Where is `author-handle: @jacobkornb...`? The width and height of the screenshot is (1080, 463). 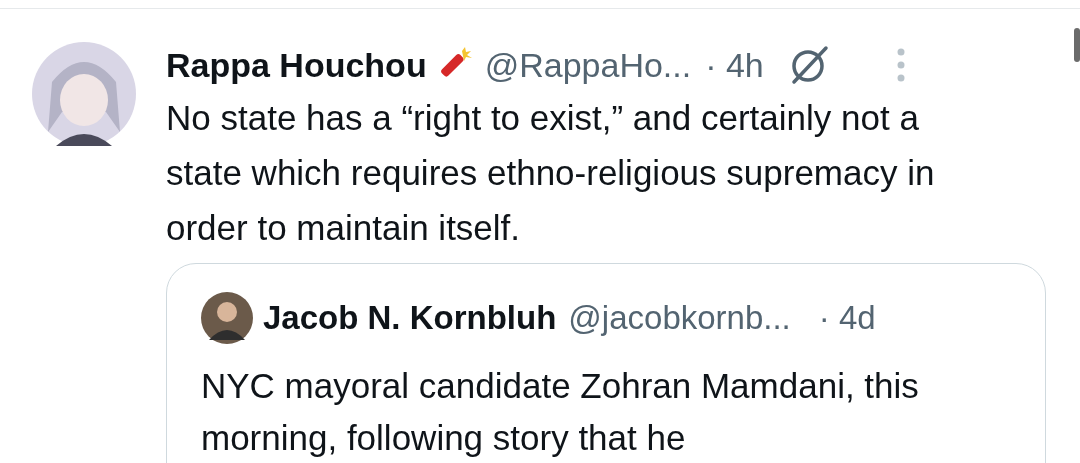 author-handle: @jacobkornb... is located at coordinates (679, 318).